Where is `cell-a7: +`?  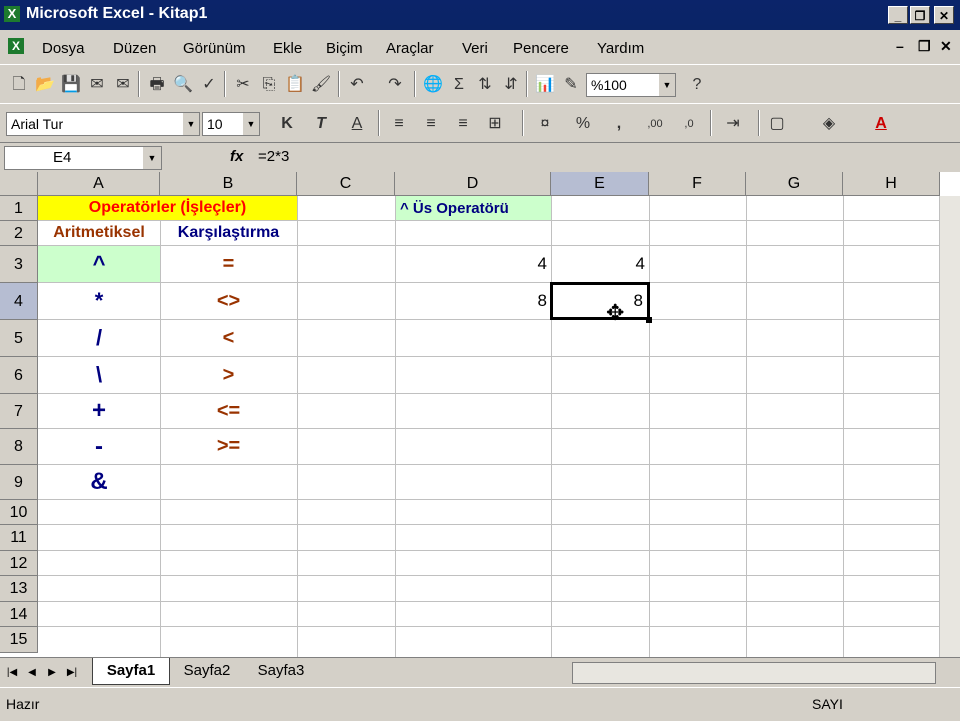
cell-a7: + is located at coordinates (99, 411).